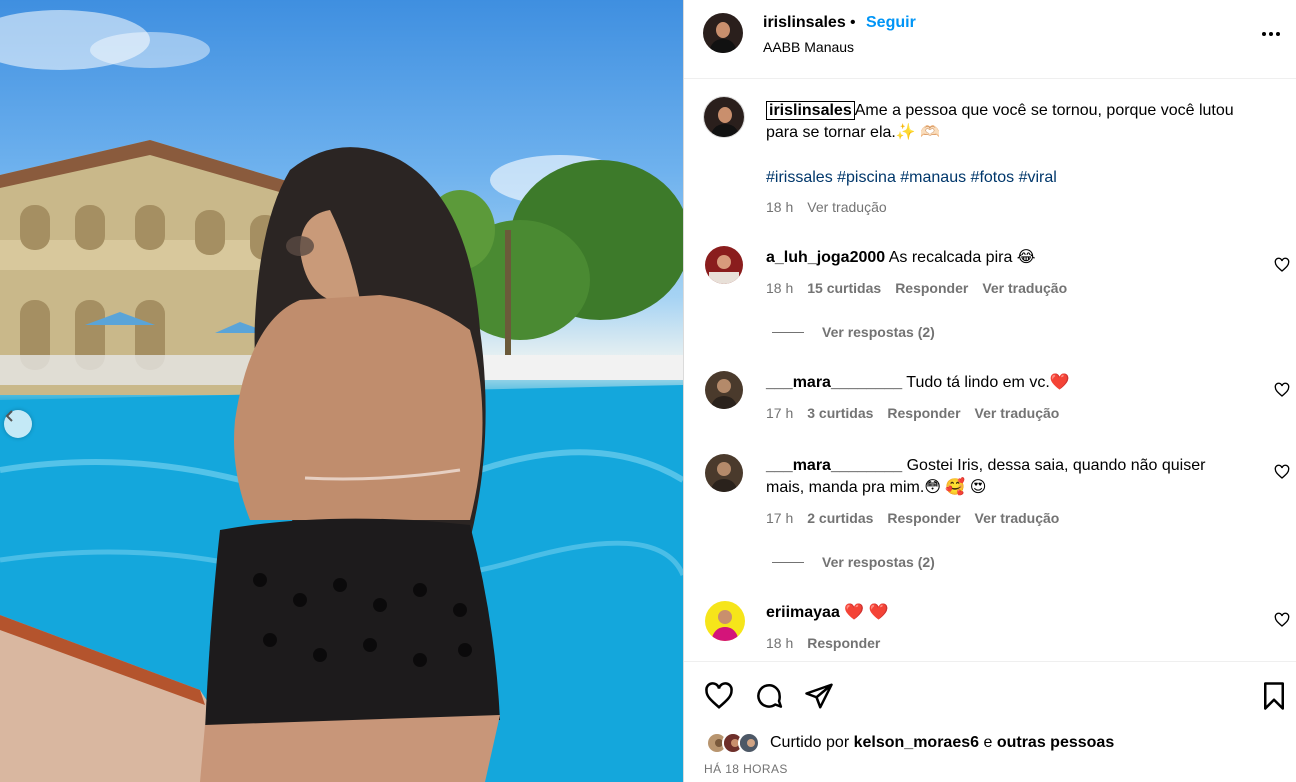 The width and height of the screenshot is (1296, 782). What do you see at coordinates (840, 518) in the screenshot?
I see `comment-likes: 2 curtidas` at bounding box center [840, 518].